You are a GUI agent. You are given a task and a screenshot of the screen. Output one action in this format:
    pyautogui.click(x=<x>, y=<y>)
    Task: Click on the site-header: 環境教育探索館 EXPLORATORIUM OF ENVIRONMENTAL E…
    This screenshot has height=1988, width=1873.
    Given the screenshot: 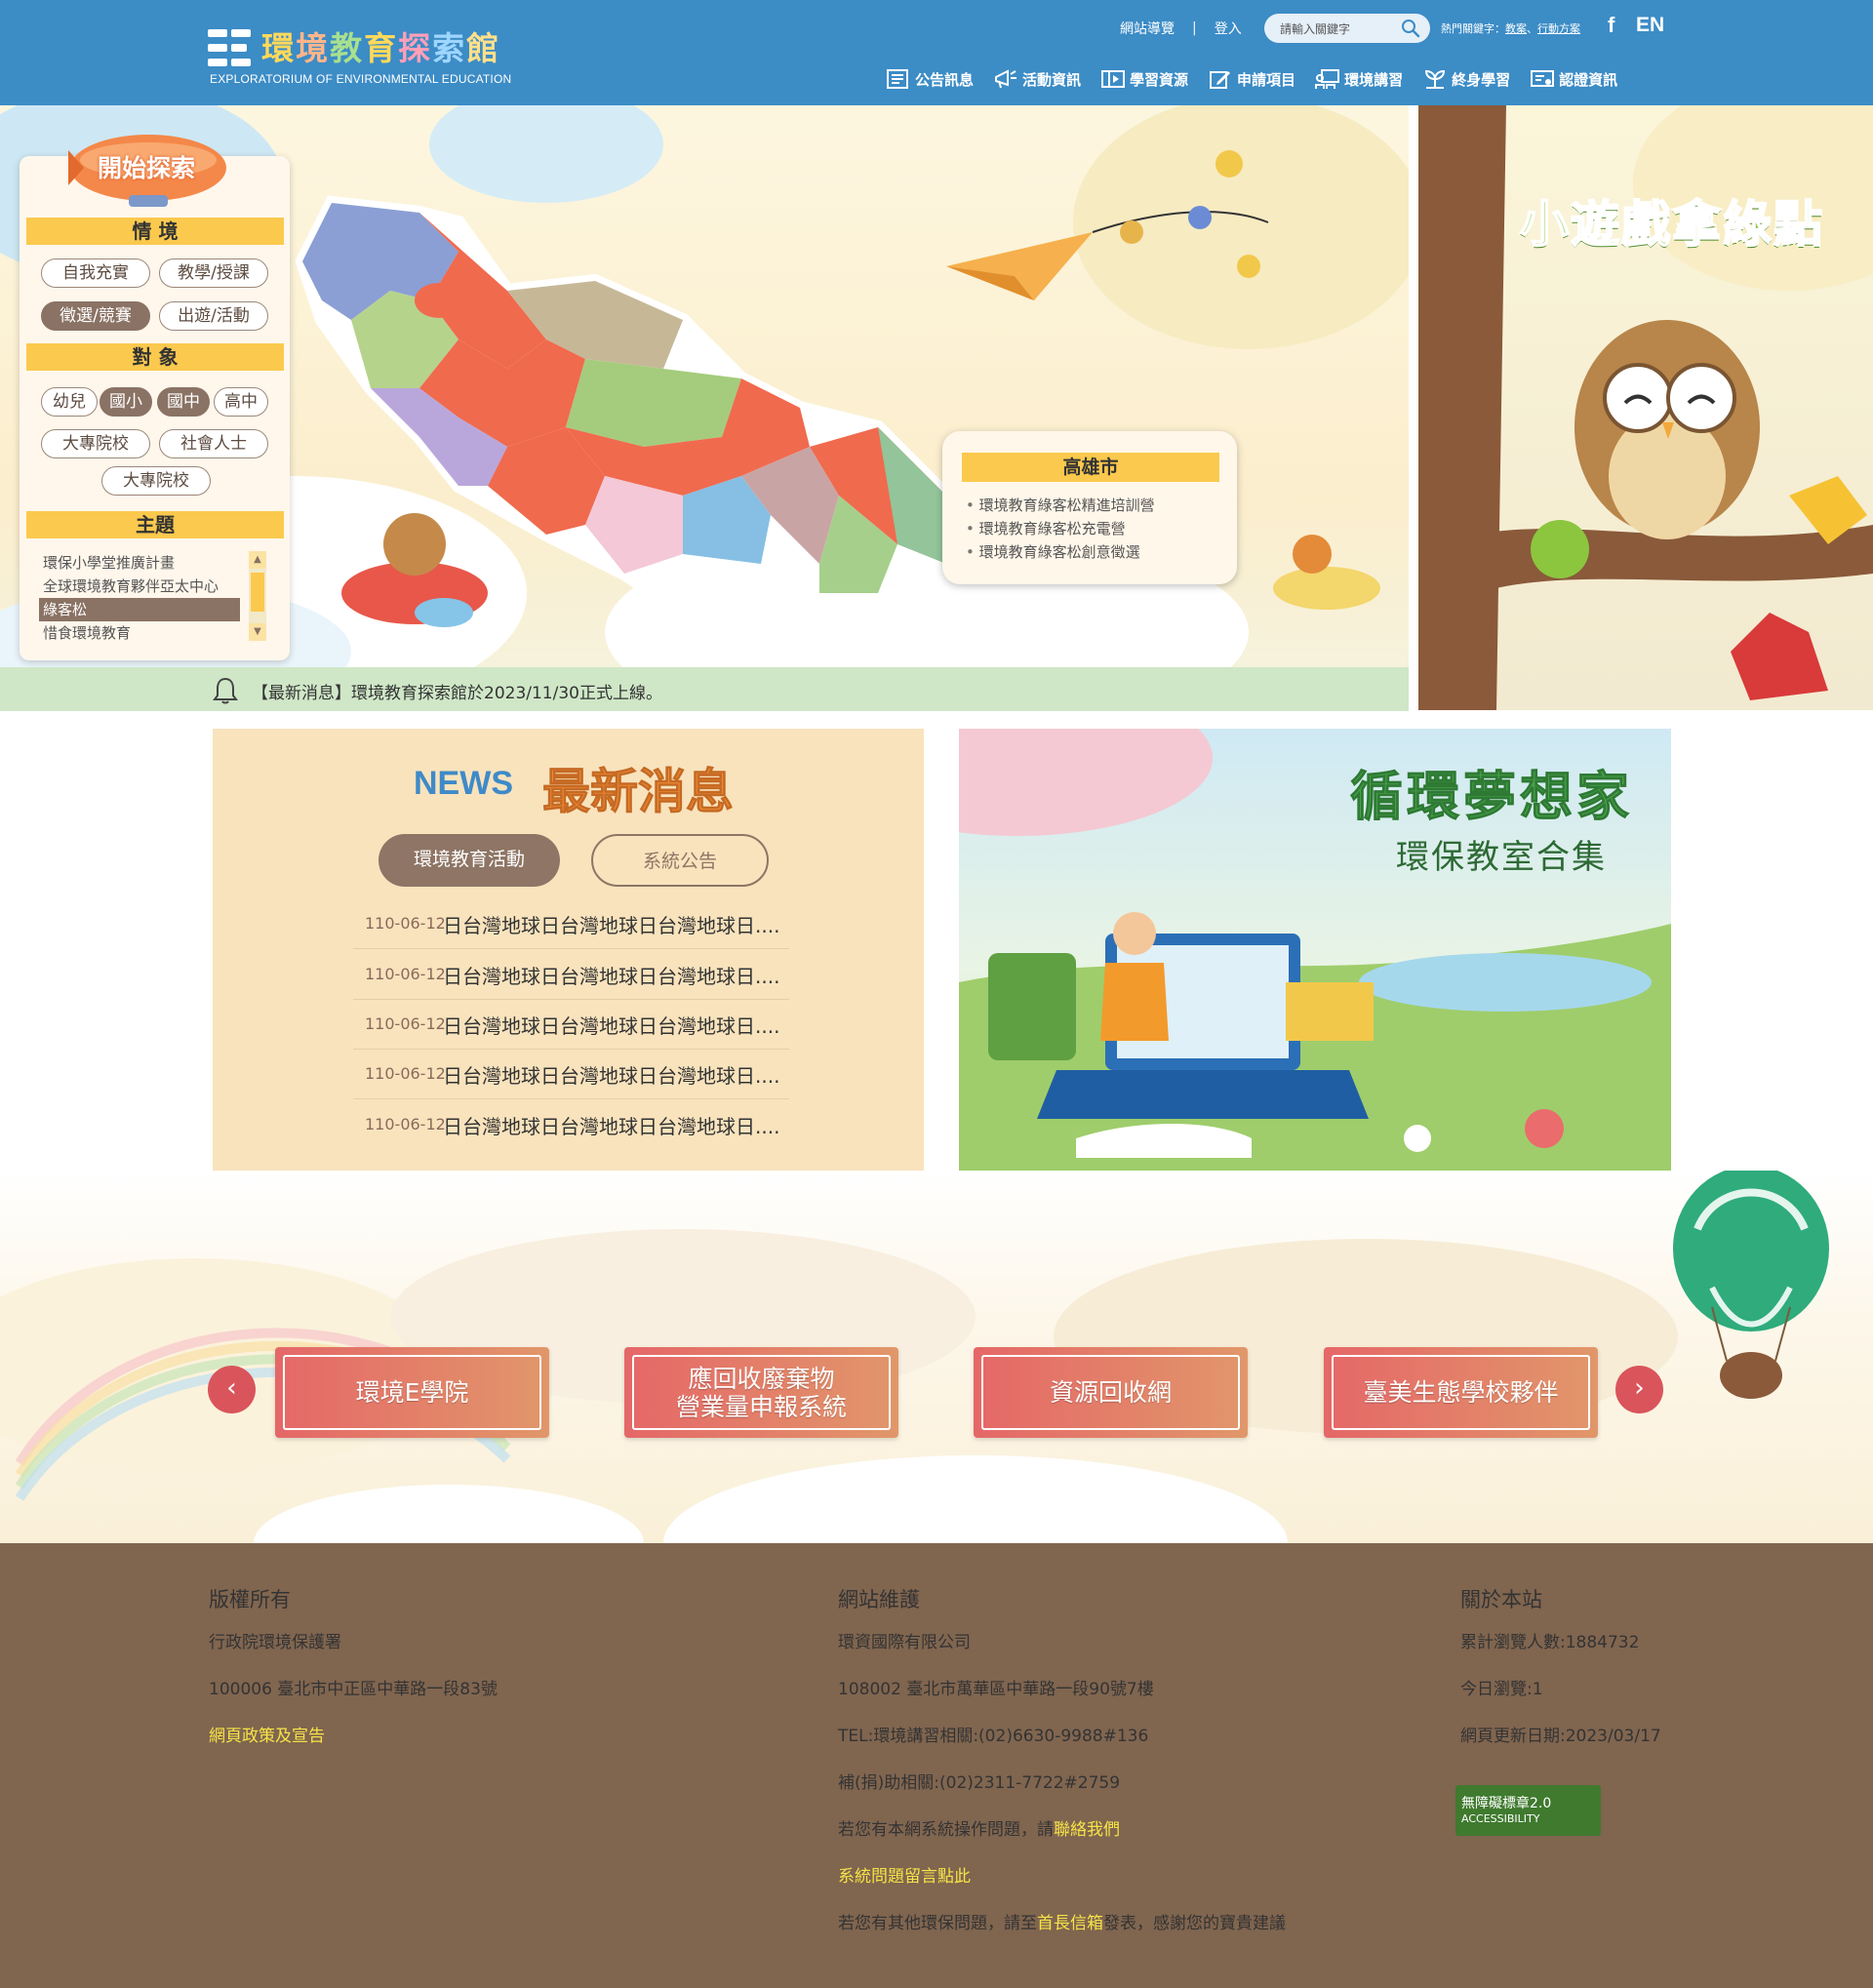 What is the action you would take?
    pyautogui.click(x=936, y=52)
    